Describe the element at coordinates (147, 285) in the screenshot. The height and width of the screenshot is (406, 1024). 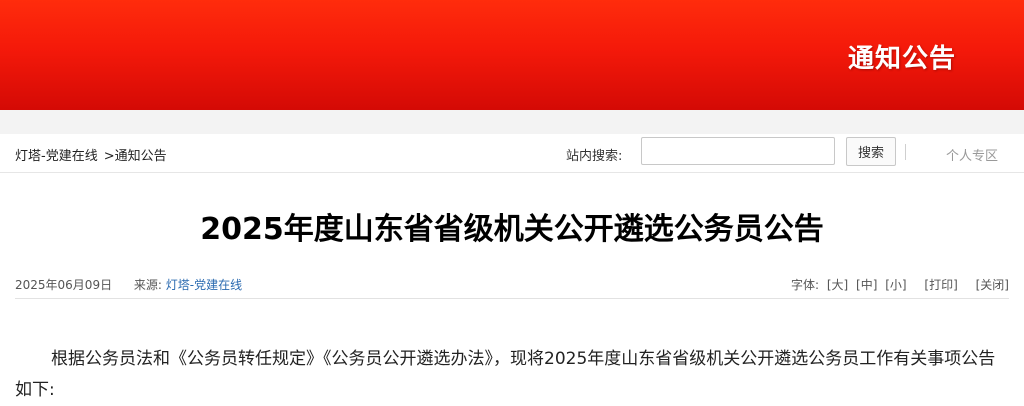
I see `source-label: 来源:` at that location.